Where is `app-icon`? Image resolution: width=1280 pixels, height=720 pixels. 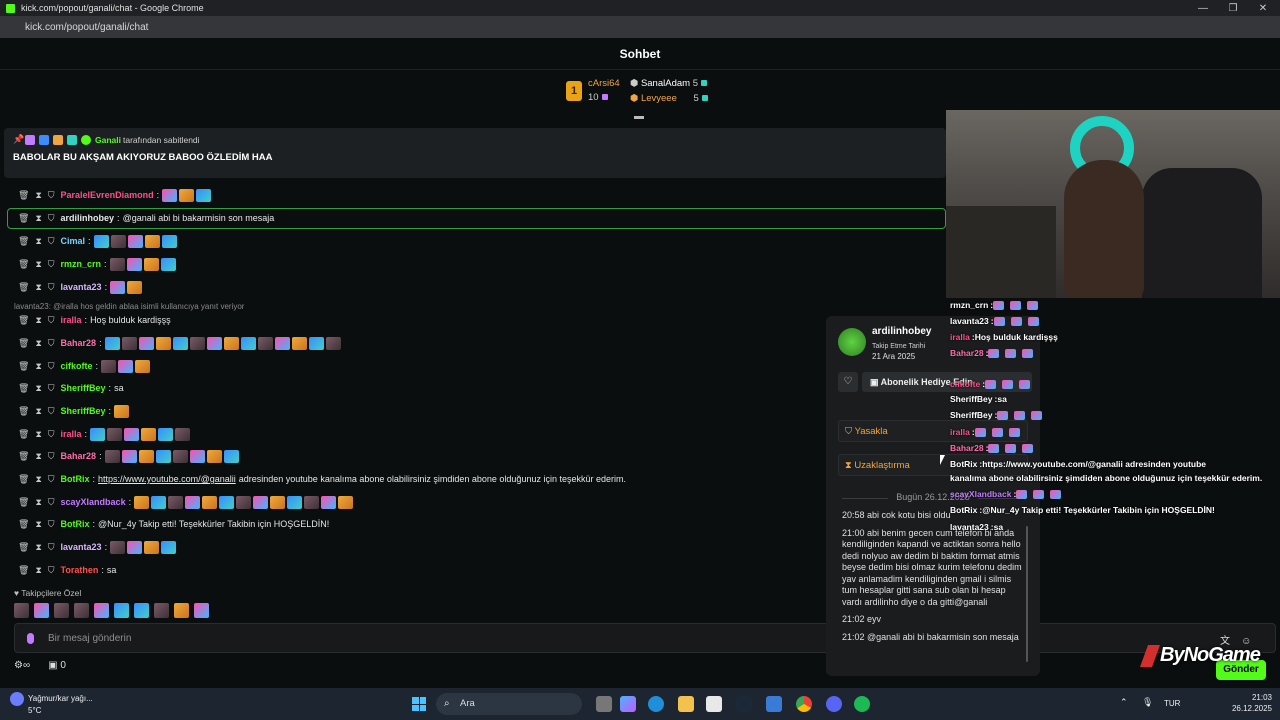
app-icon is located at coordinates (774, 704).